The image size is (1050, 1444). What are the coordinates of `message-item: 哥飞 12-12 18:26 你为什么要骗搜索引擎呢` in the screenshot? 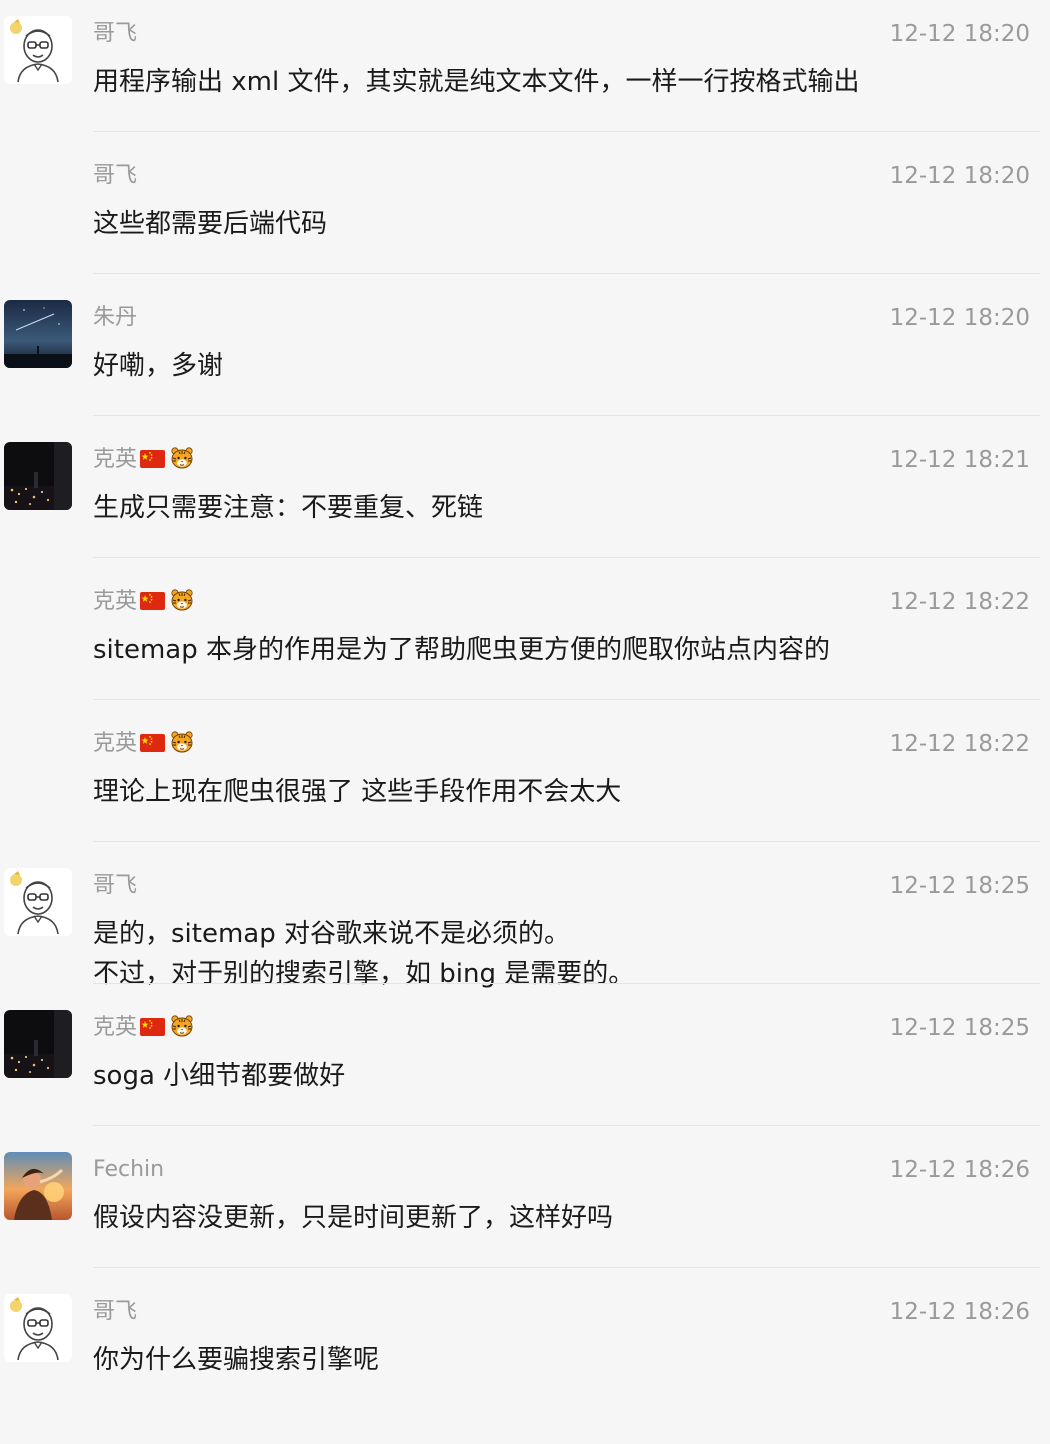 It's located at (525, 1349).